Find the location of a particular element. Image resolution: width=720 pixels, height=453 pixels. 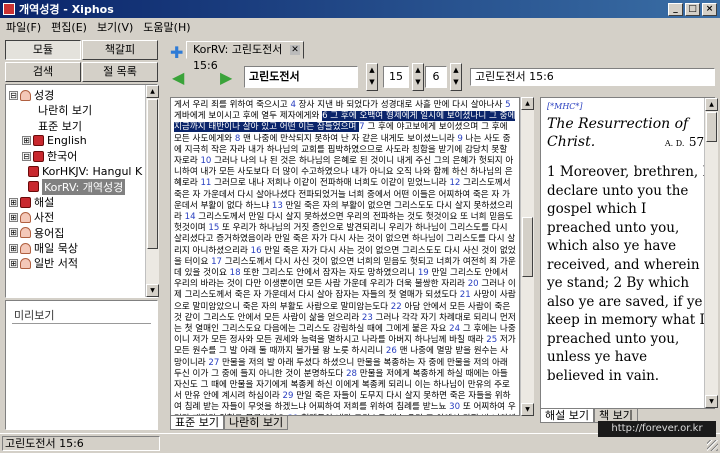

verse-number: 18 is located at coordinates (235, 273).